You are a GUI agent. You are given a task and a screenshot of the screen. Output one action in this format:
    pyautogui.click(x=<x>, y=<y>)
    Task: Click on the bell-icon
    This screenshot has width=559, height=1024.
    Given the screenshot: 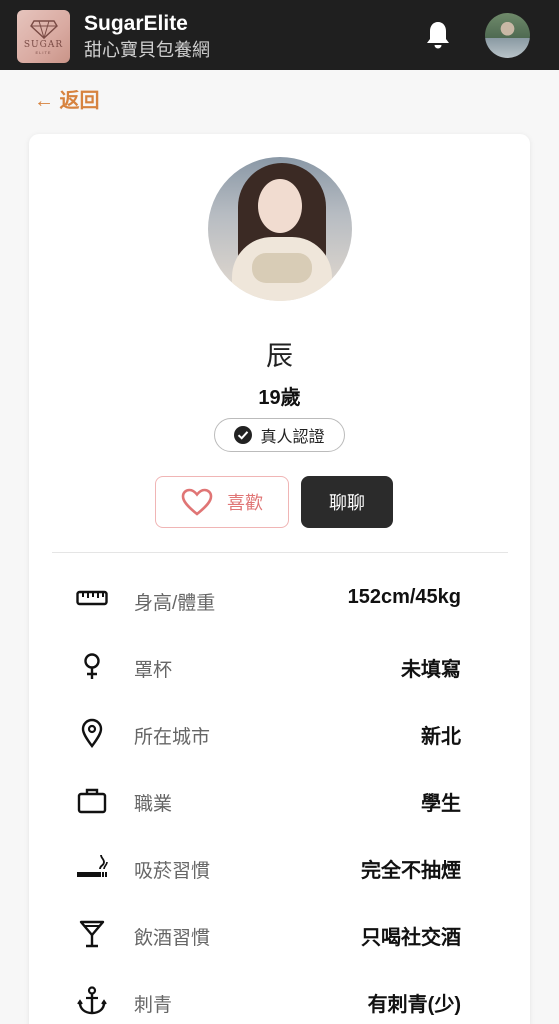 What is the action you would take?
    pyautogui.click(x=438, y=35)
    